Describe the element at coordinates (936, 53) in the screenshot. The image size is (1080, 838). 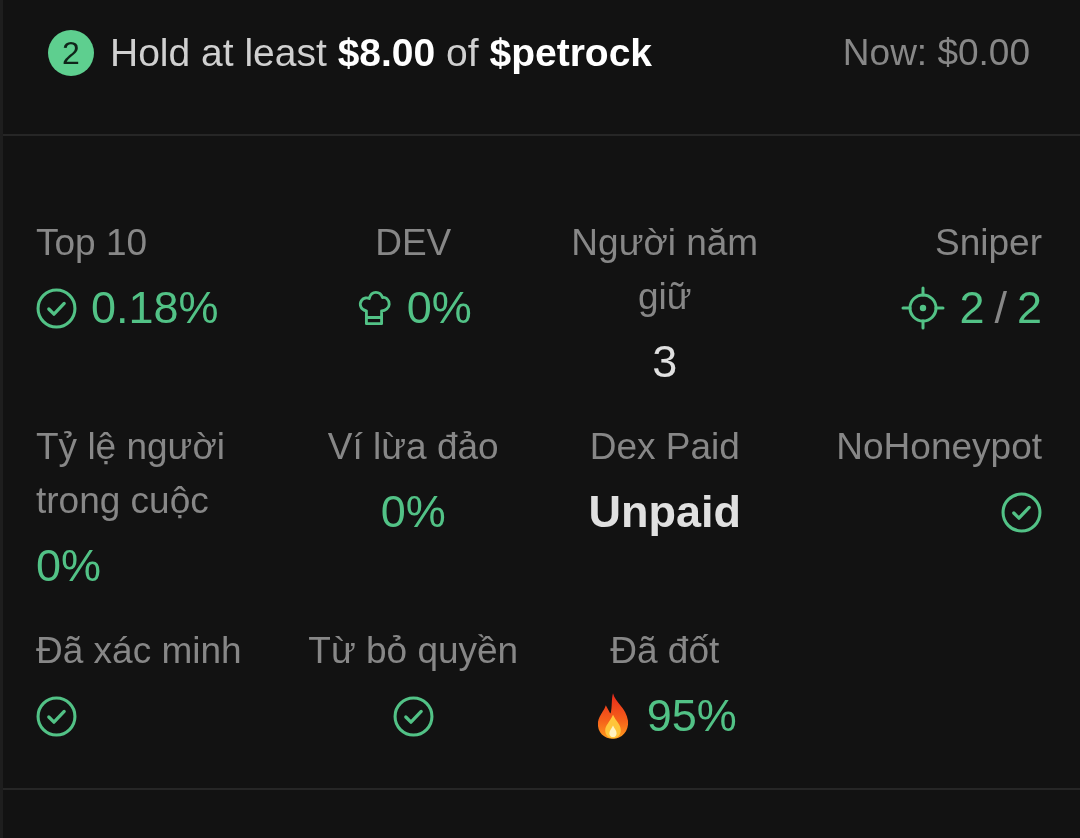
I see `current-amount: Now: $0.00` at that location.